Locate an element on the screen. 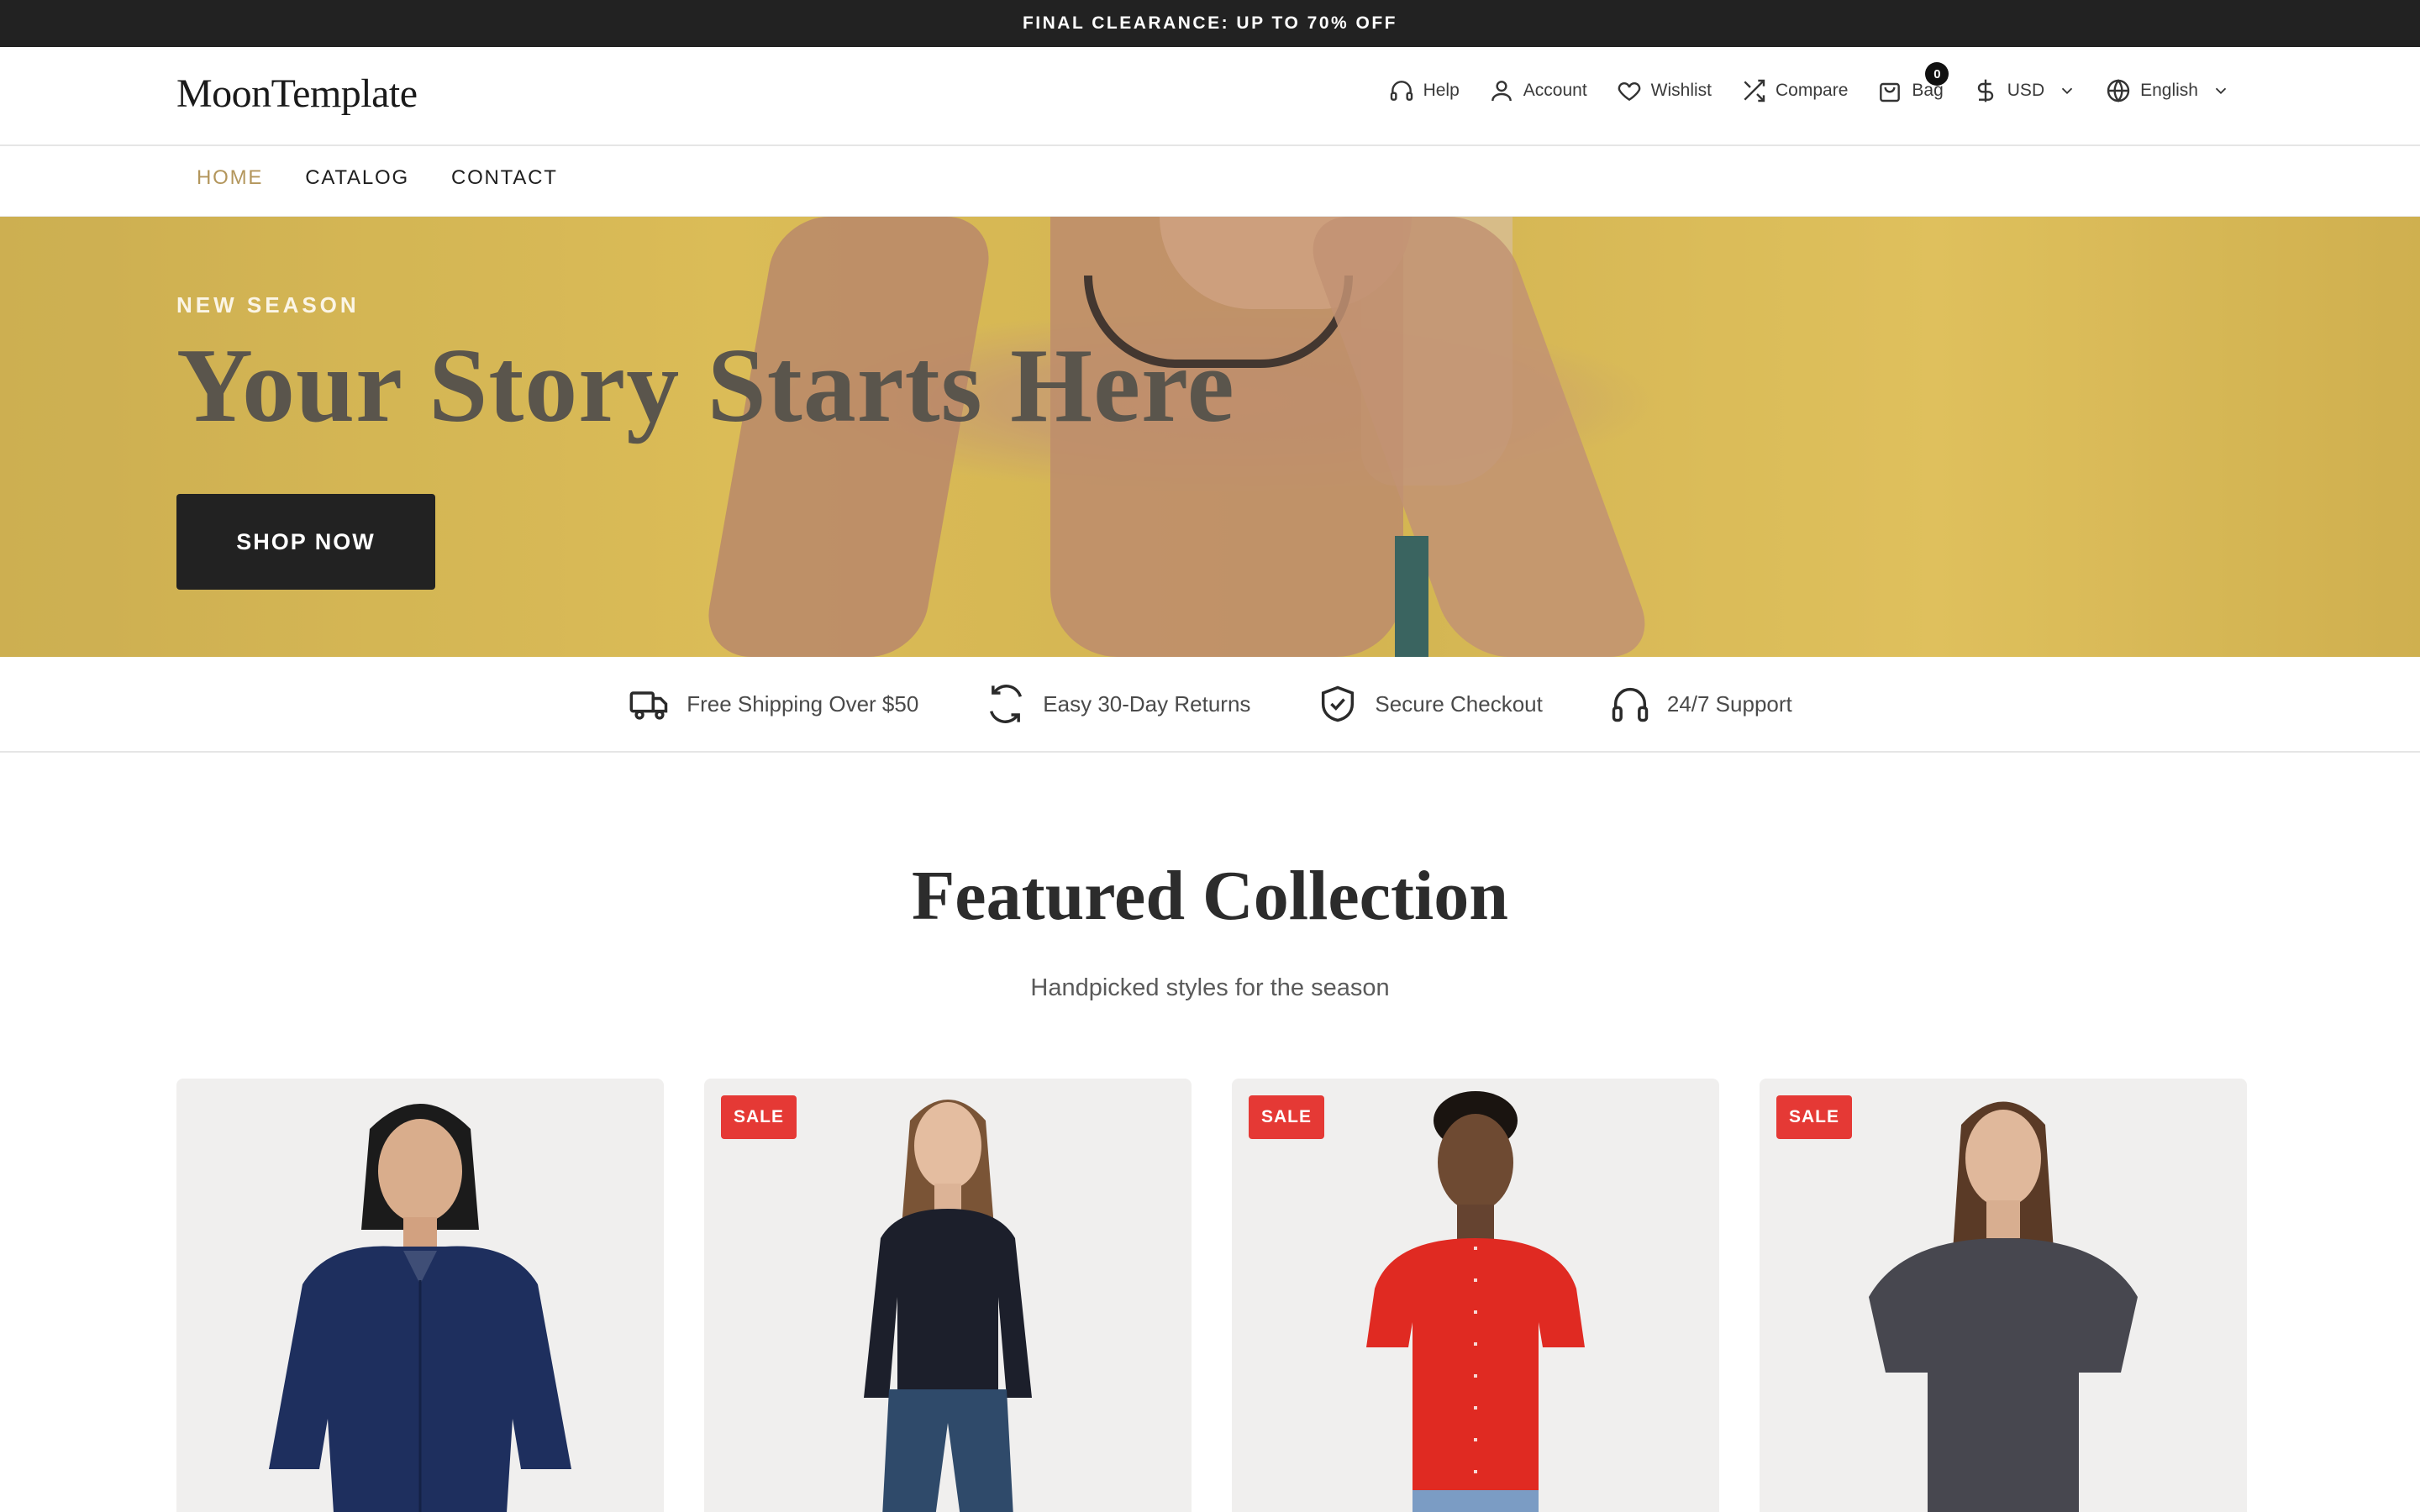 This screenshot has height=1512, width=2420. announcement-bar: FINAL CLEARANCE: UP TO 70% OFF is located at coordinates (1210, 23).